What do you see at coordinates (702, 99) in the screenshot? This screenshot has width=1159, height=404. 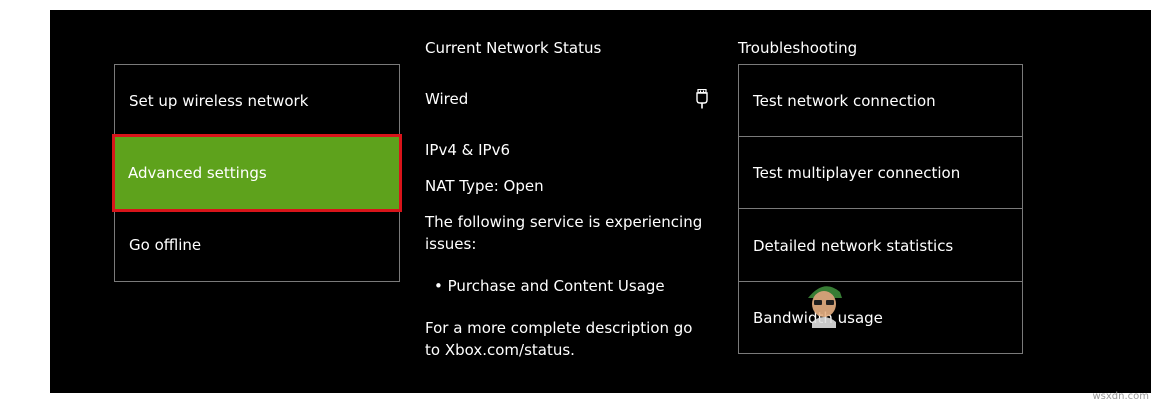 I see `ethernet-plug-icon` at bounding box center [702, 99].